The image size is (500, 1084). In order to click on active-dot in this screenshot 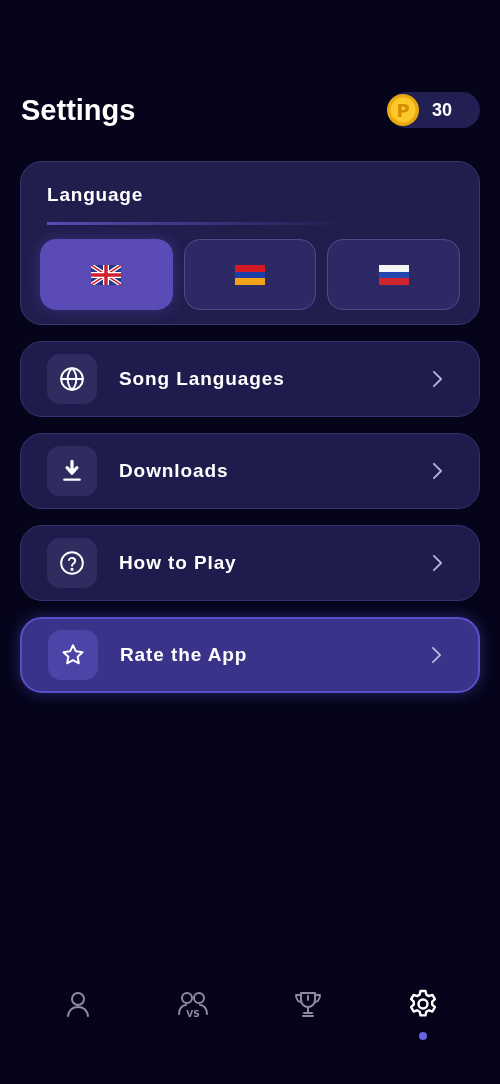, I will do `click(422, 1036)`.